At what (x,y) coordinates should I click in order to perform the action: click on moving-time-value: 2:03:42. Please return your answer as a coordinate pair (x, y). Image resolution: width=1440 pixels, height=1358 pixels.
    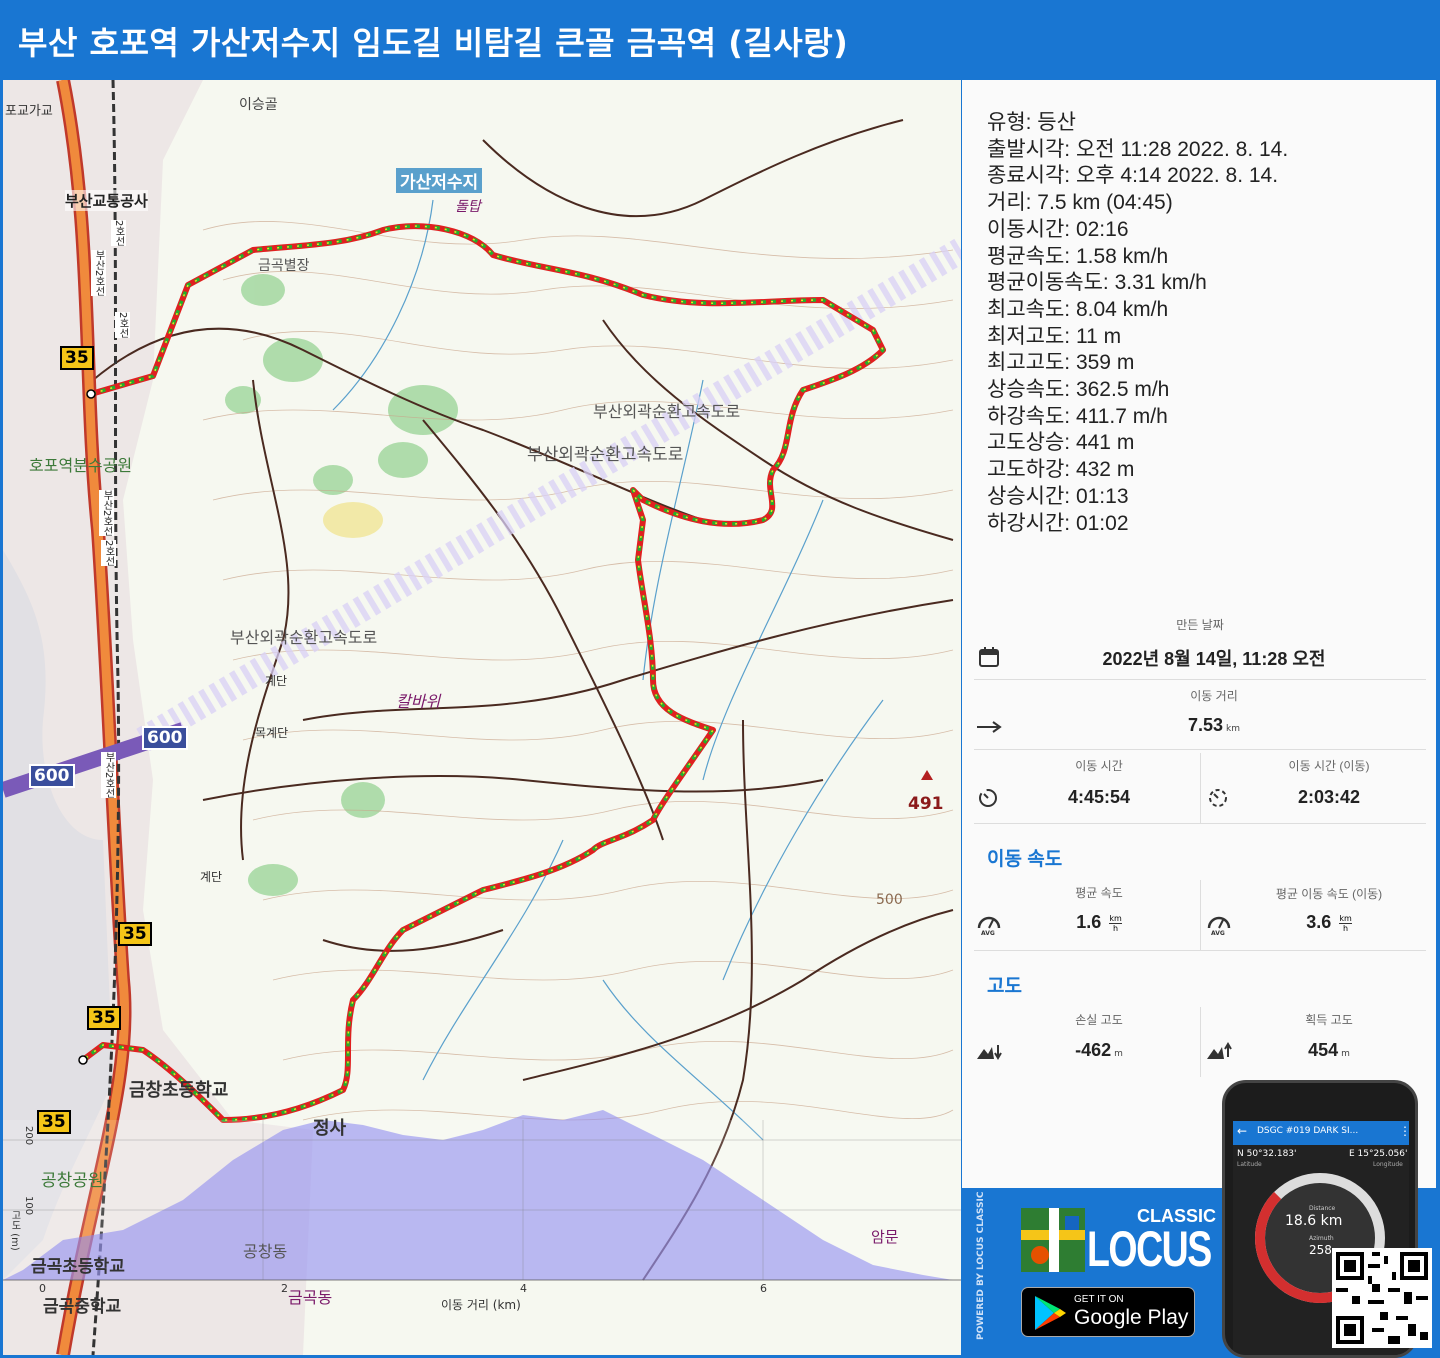
    Looking at the image, I should click on (1329, 797).